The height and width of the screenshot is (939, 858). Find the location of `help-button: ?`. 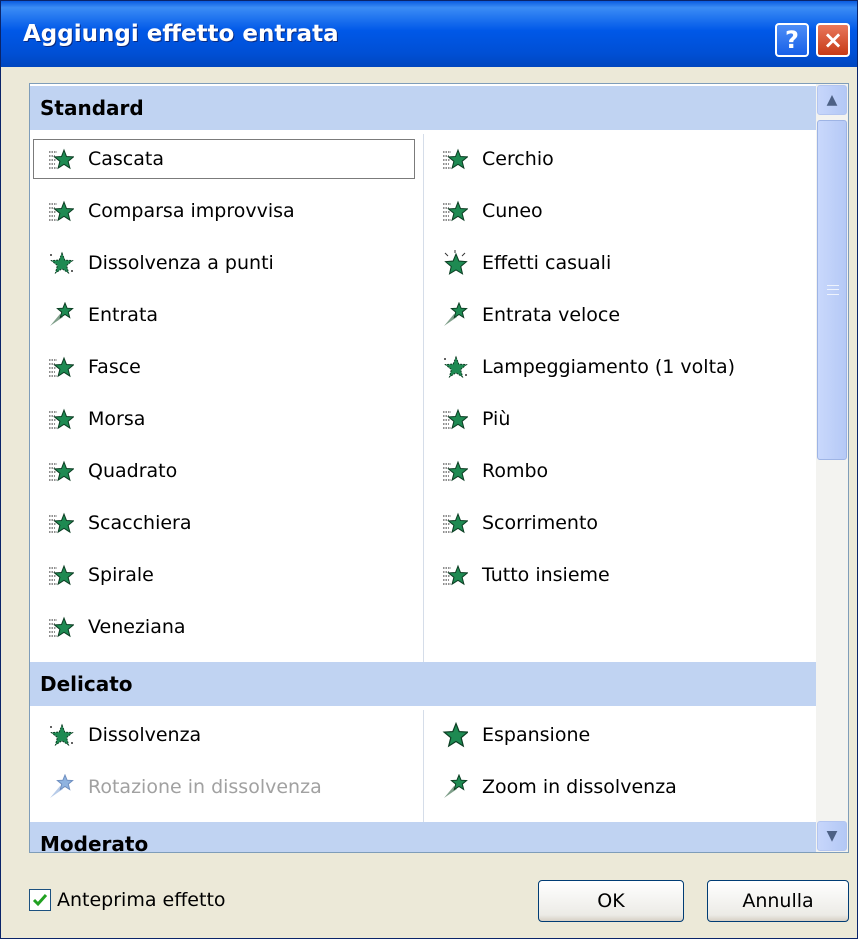

help-button: ? is located at coordinates (792, 40).